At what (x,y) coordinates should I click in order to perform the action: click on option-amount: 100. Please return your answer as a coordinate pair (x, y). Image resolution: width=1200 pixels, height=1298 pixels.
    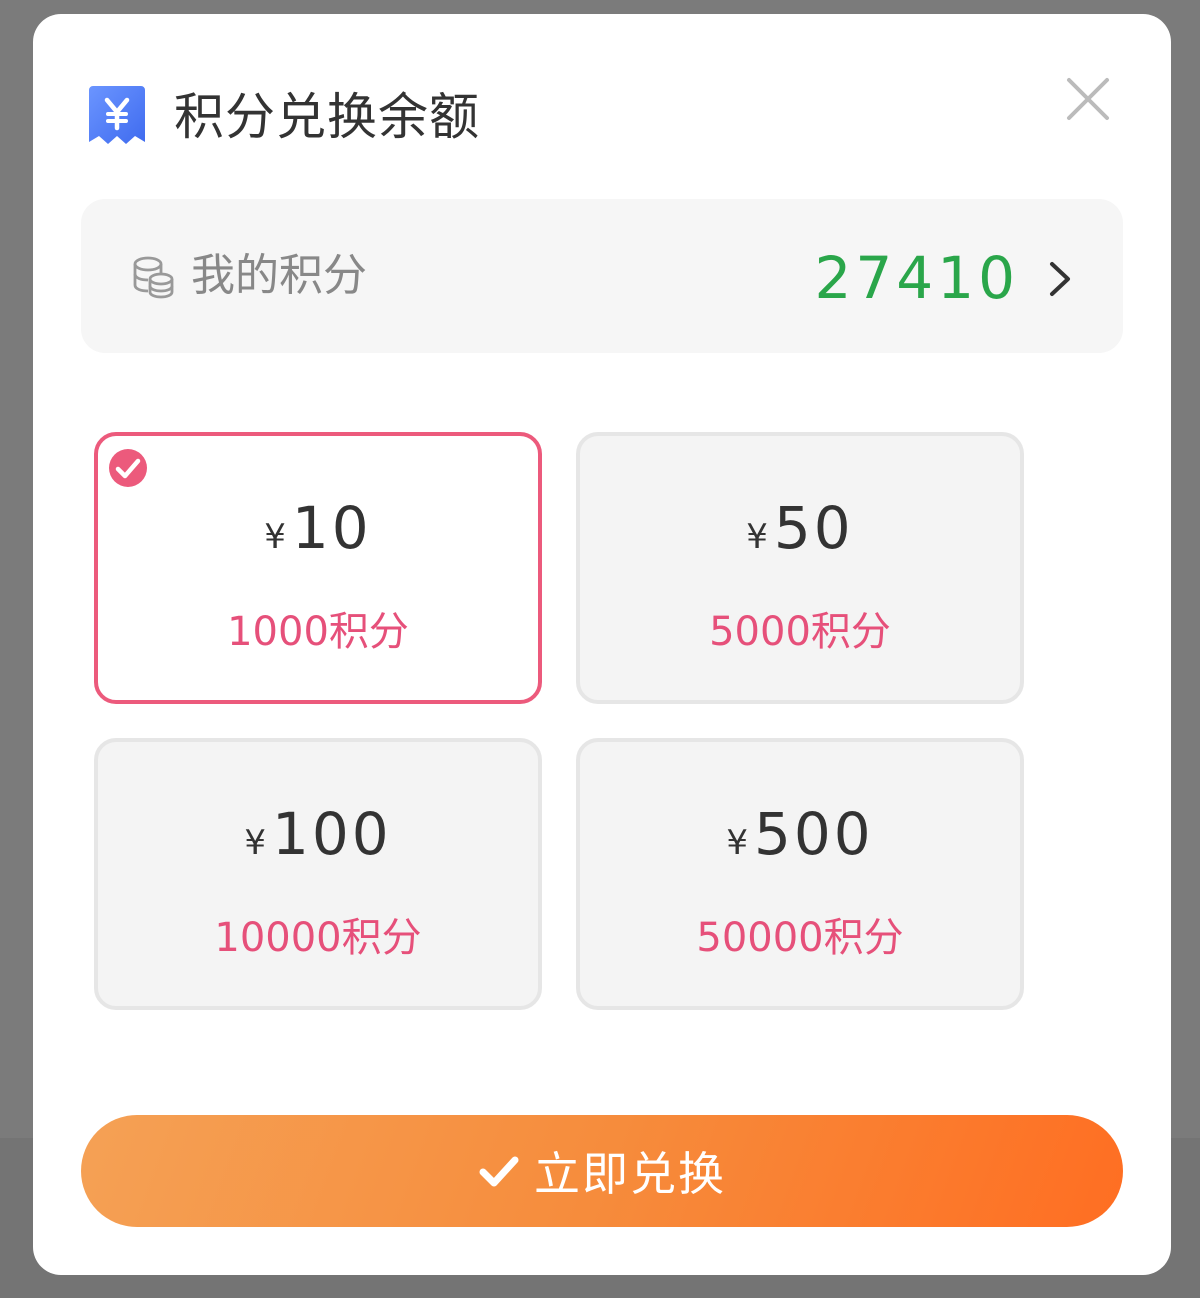
    Looking at the image, I should click on (331, 834).